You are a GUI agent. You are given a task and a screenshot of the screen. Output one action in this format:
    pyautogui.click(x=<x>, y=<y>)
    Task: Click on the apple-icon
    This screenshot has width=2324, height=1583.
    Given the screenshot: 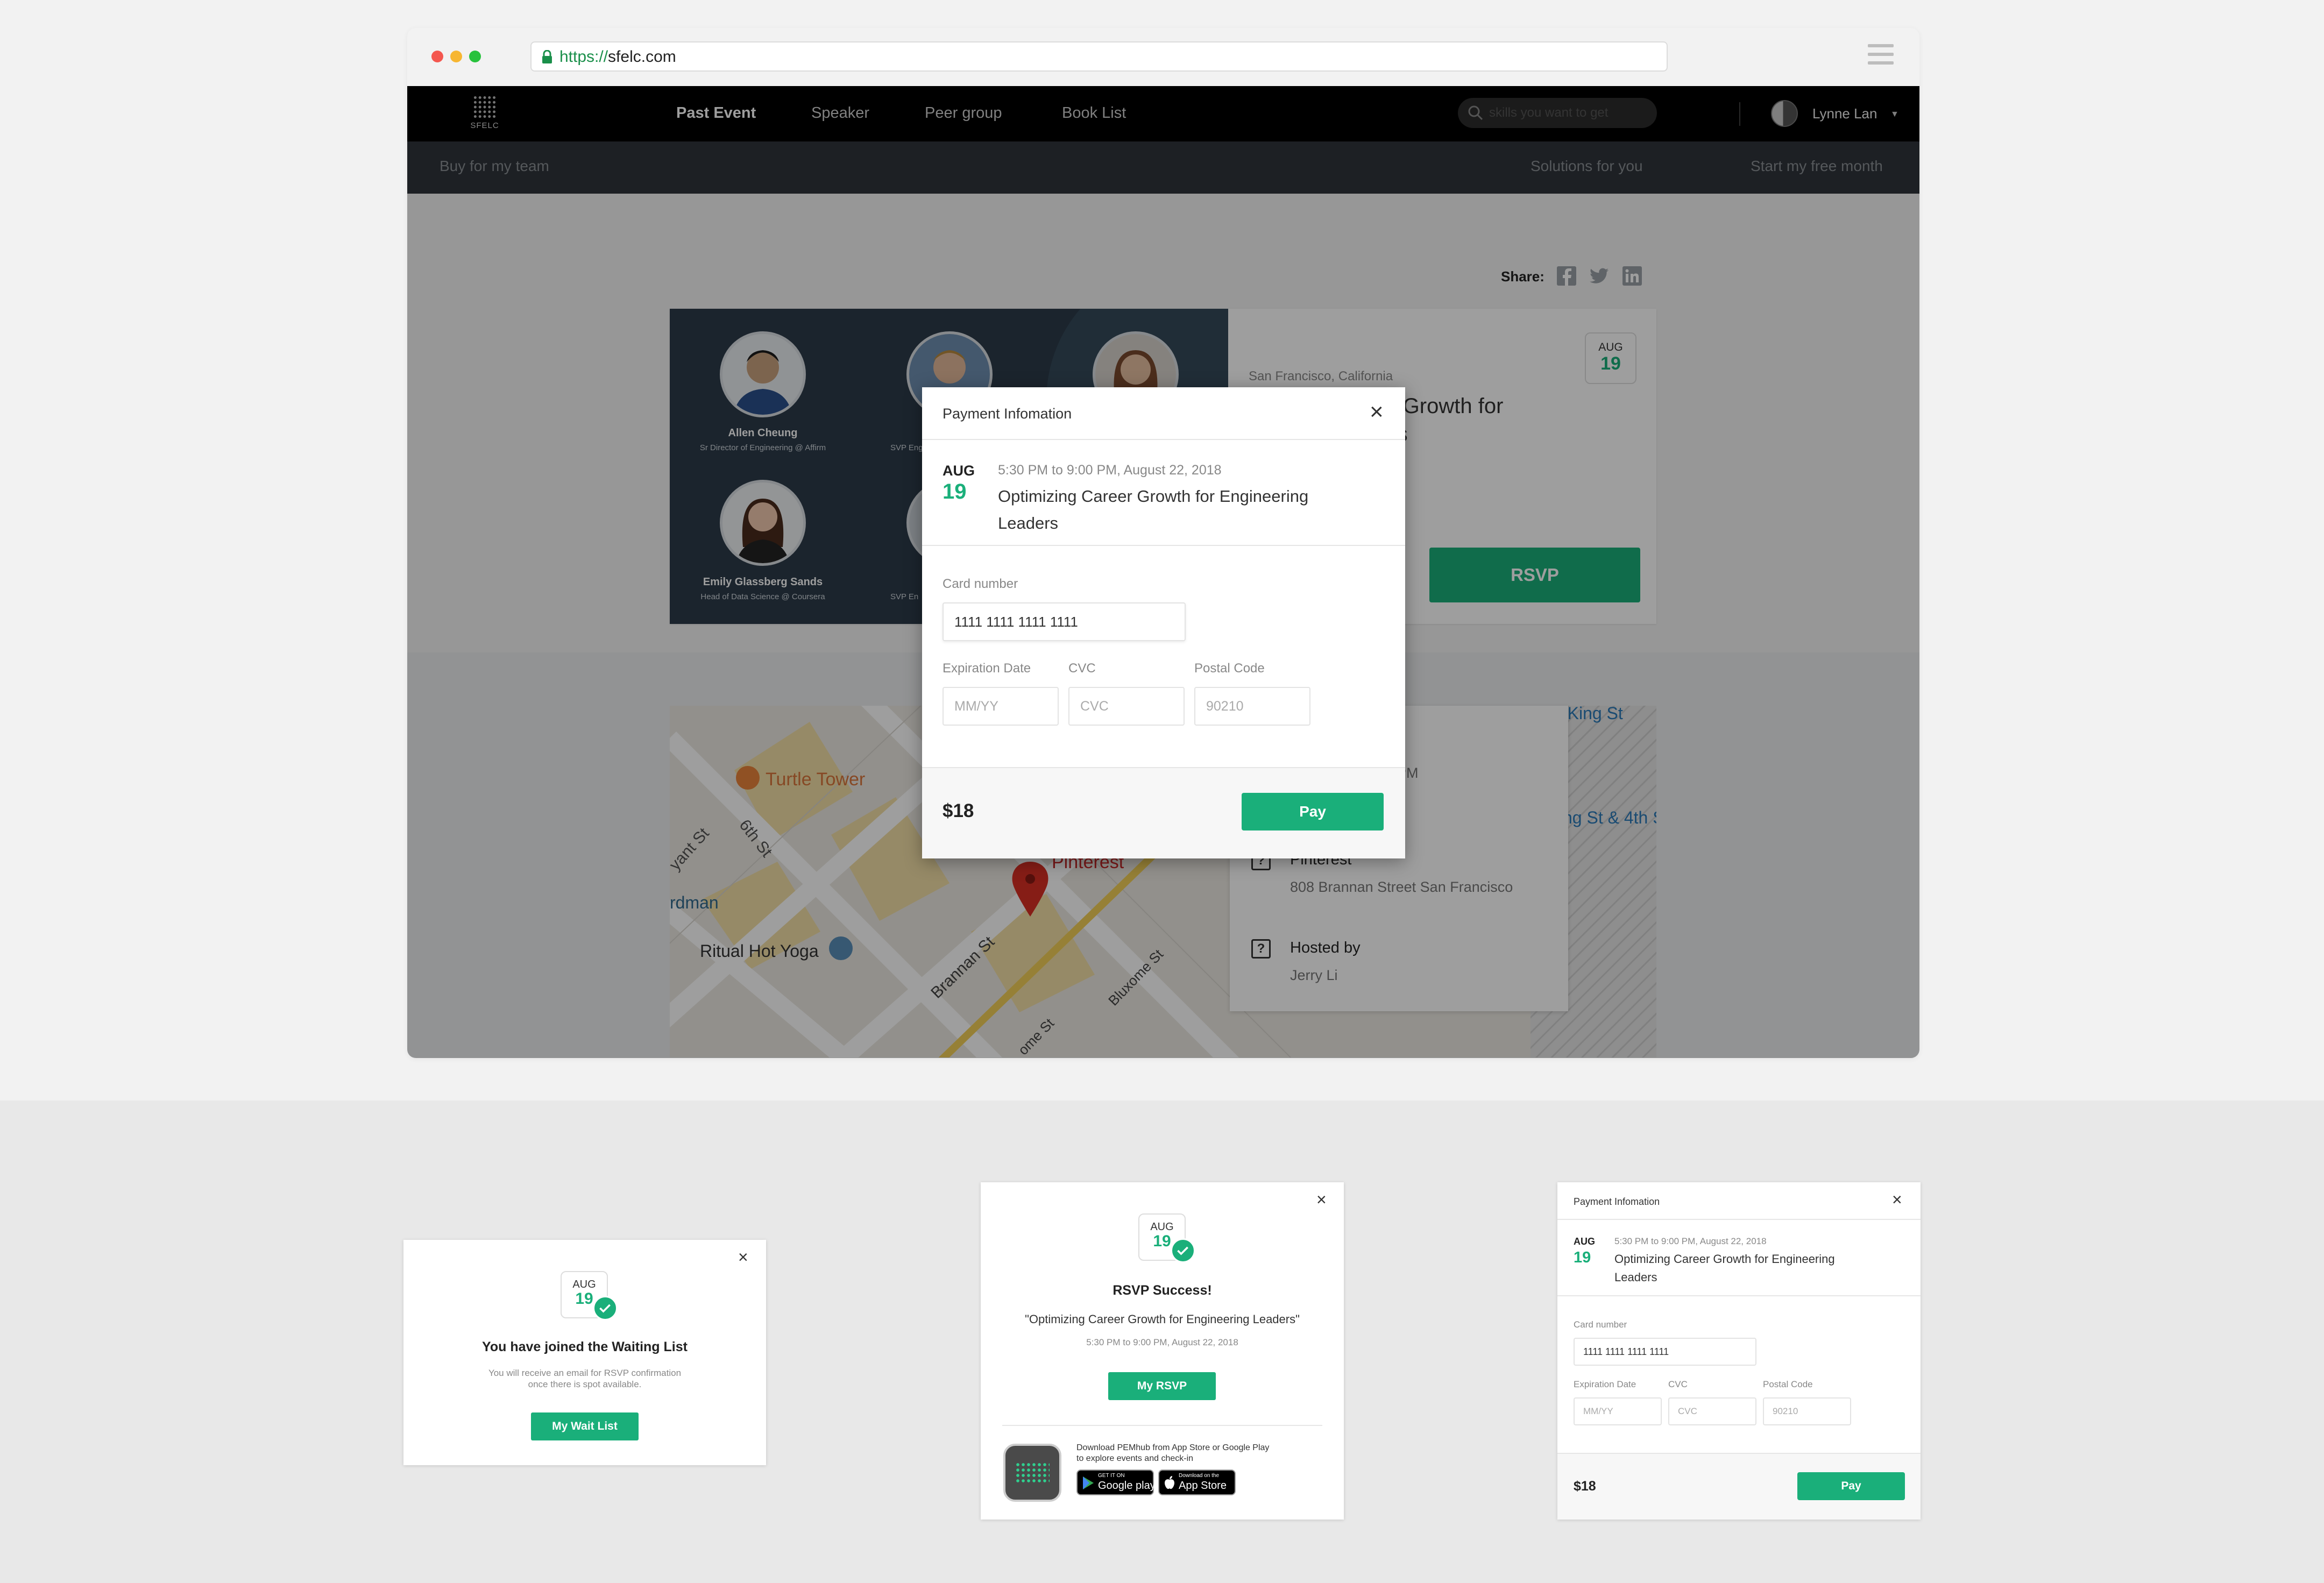 What is the action you would take?
    pyautogui.click(x=1169, y=1483)
    